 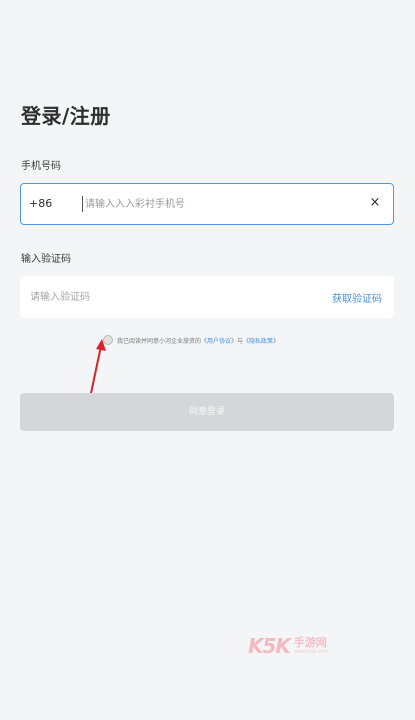 I want to click on site-watermark: K5K 手游网 www.k5k.com, so click(x=288, y=646).